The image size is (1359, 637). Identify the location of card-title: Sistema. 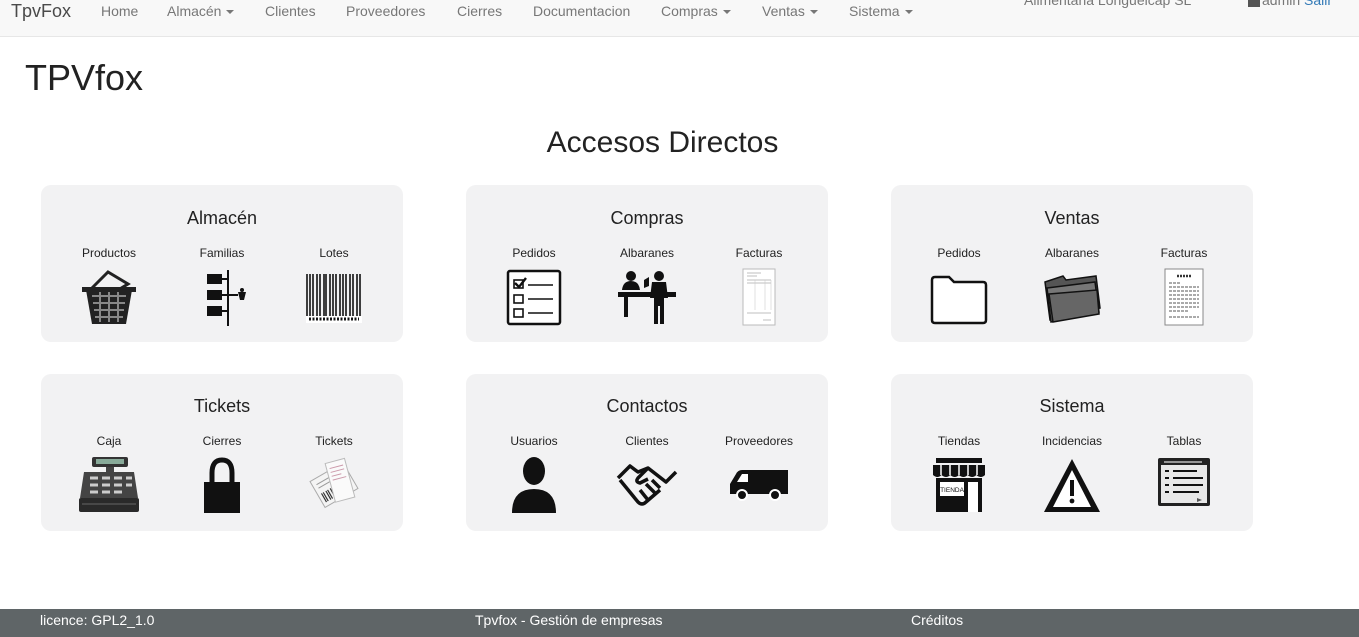
(1072, 406).